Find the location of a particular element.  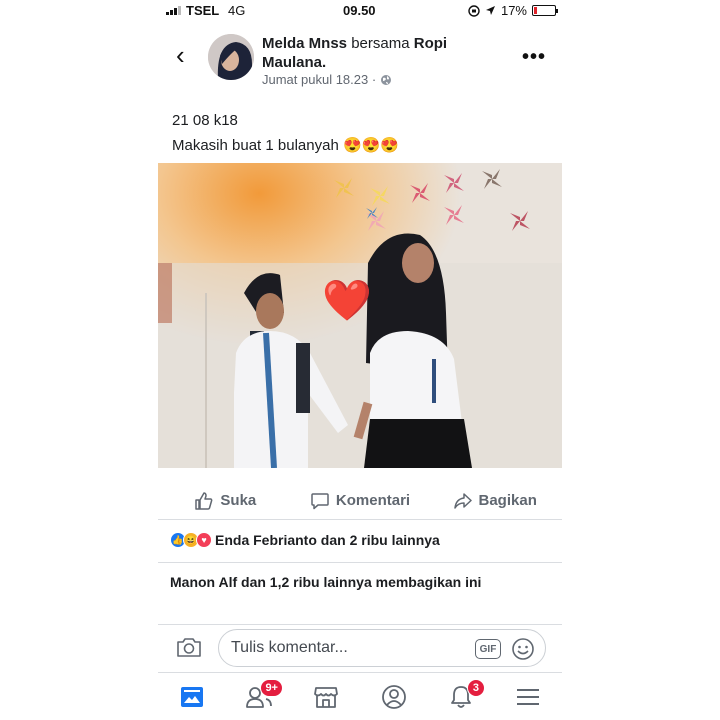

comment-field: GIF is located at coordinates (382, 648).